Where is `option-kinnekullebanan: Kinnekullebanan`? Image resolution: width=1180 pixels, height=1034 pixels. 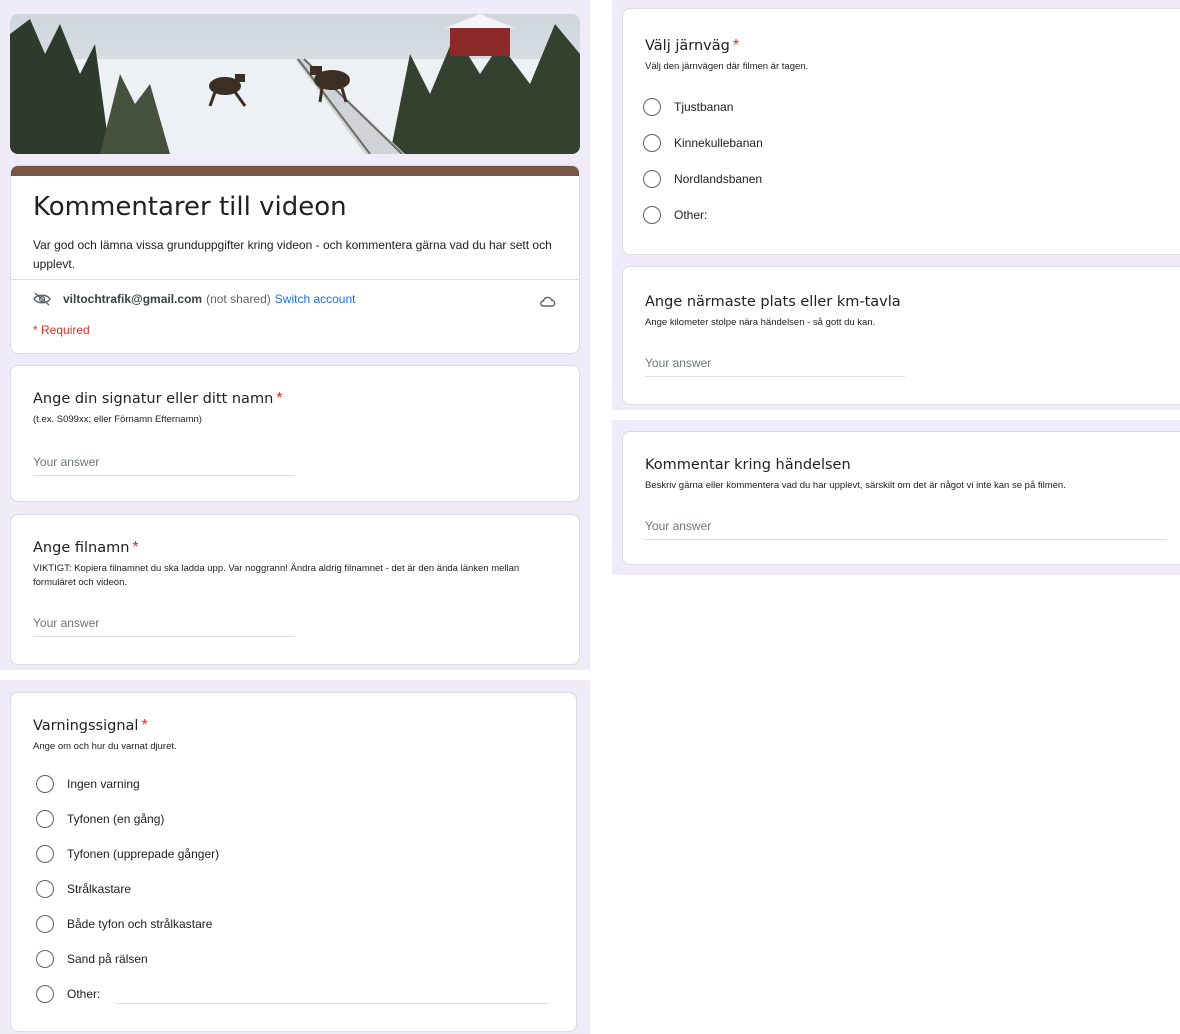
option-kinnekullebanan: Kinnekullebanan is located at coordinates (703, 143).